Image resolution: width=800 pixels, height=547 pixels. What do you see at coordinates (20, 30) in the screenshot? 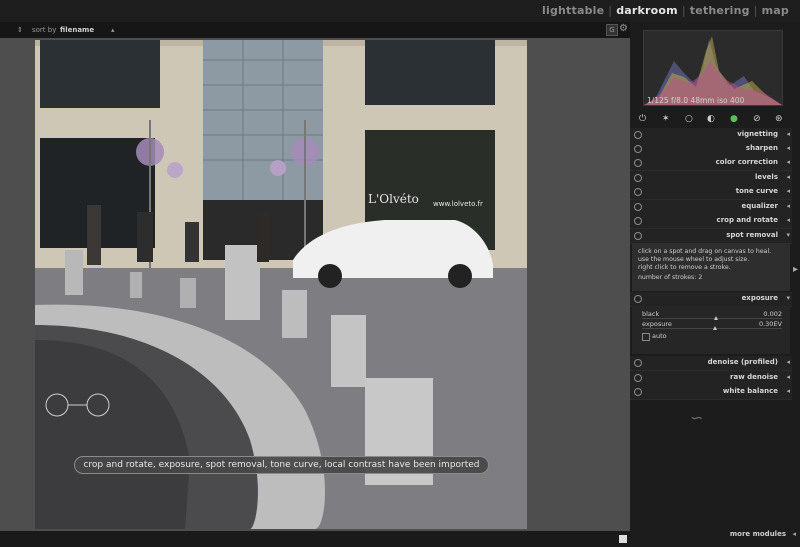
I see `collapse-icon: ⇕` at bounding box center [20, 30].